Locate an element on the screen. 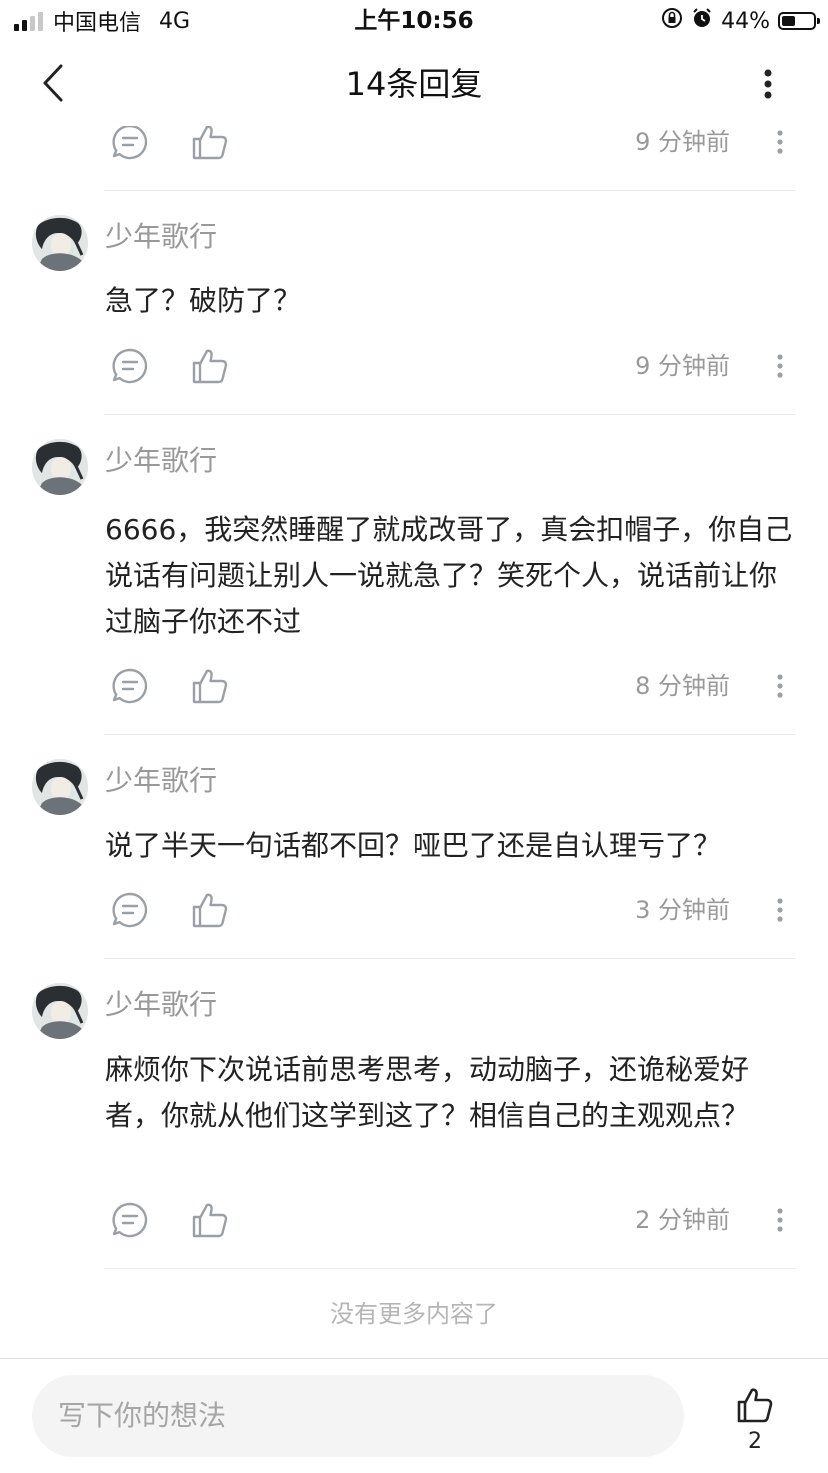  post-like-button is located at coordinates (755, 1405).